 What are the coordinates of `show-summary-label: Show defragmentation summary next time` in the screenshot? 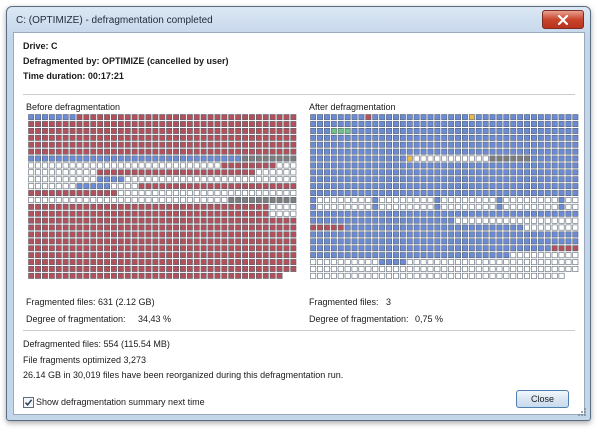 It's located at (120, 402).